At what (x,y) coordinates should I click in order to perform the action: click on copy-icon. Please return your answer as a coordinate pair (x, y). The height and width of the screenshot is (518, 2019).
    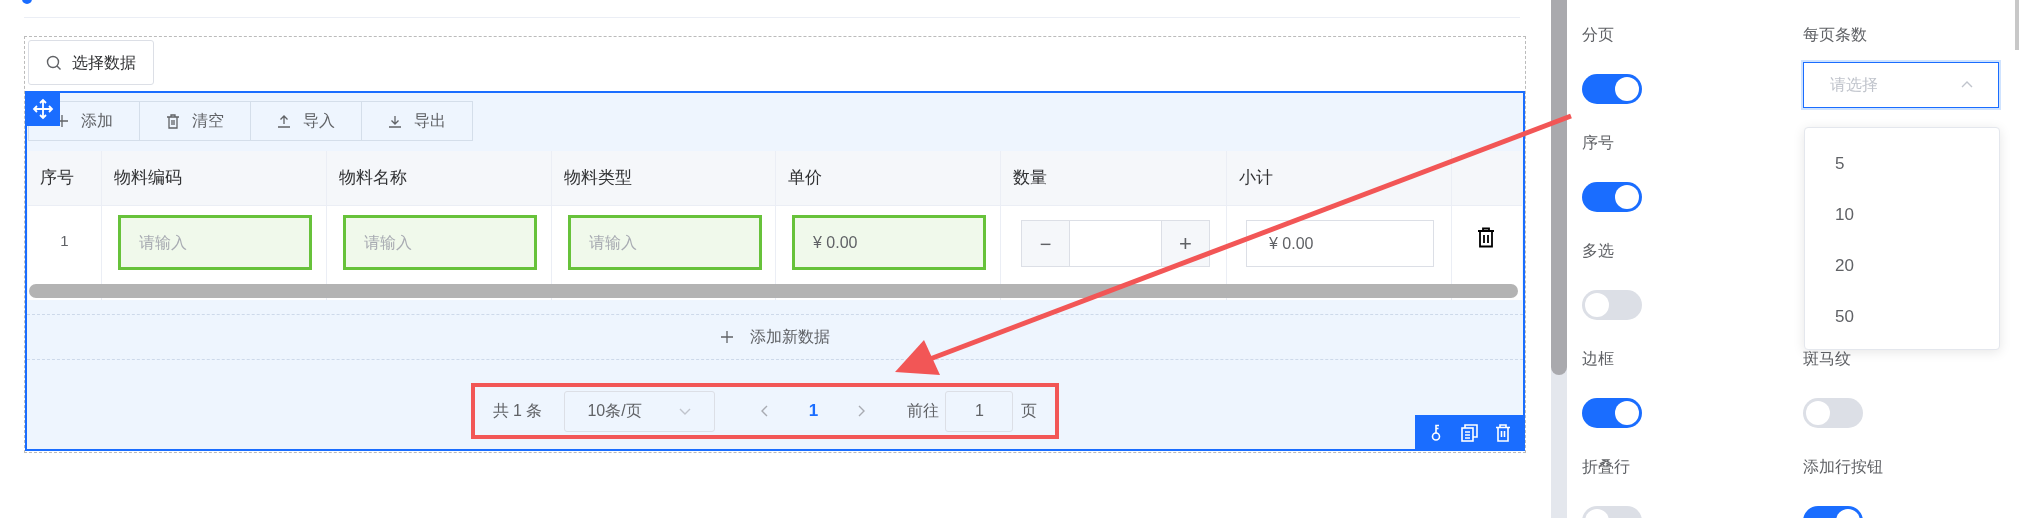
    Looking at the image, I should click on (1469, 433).